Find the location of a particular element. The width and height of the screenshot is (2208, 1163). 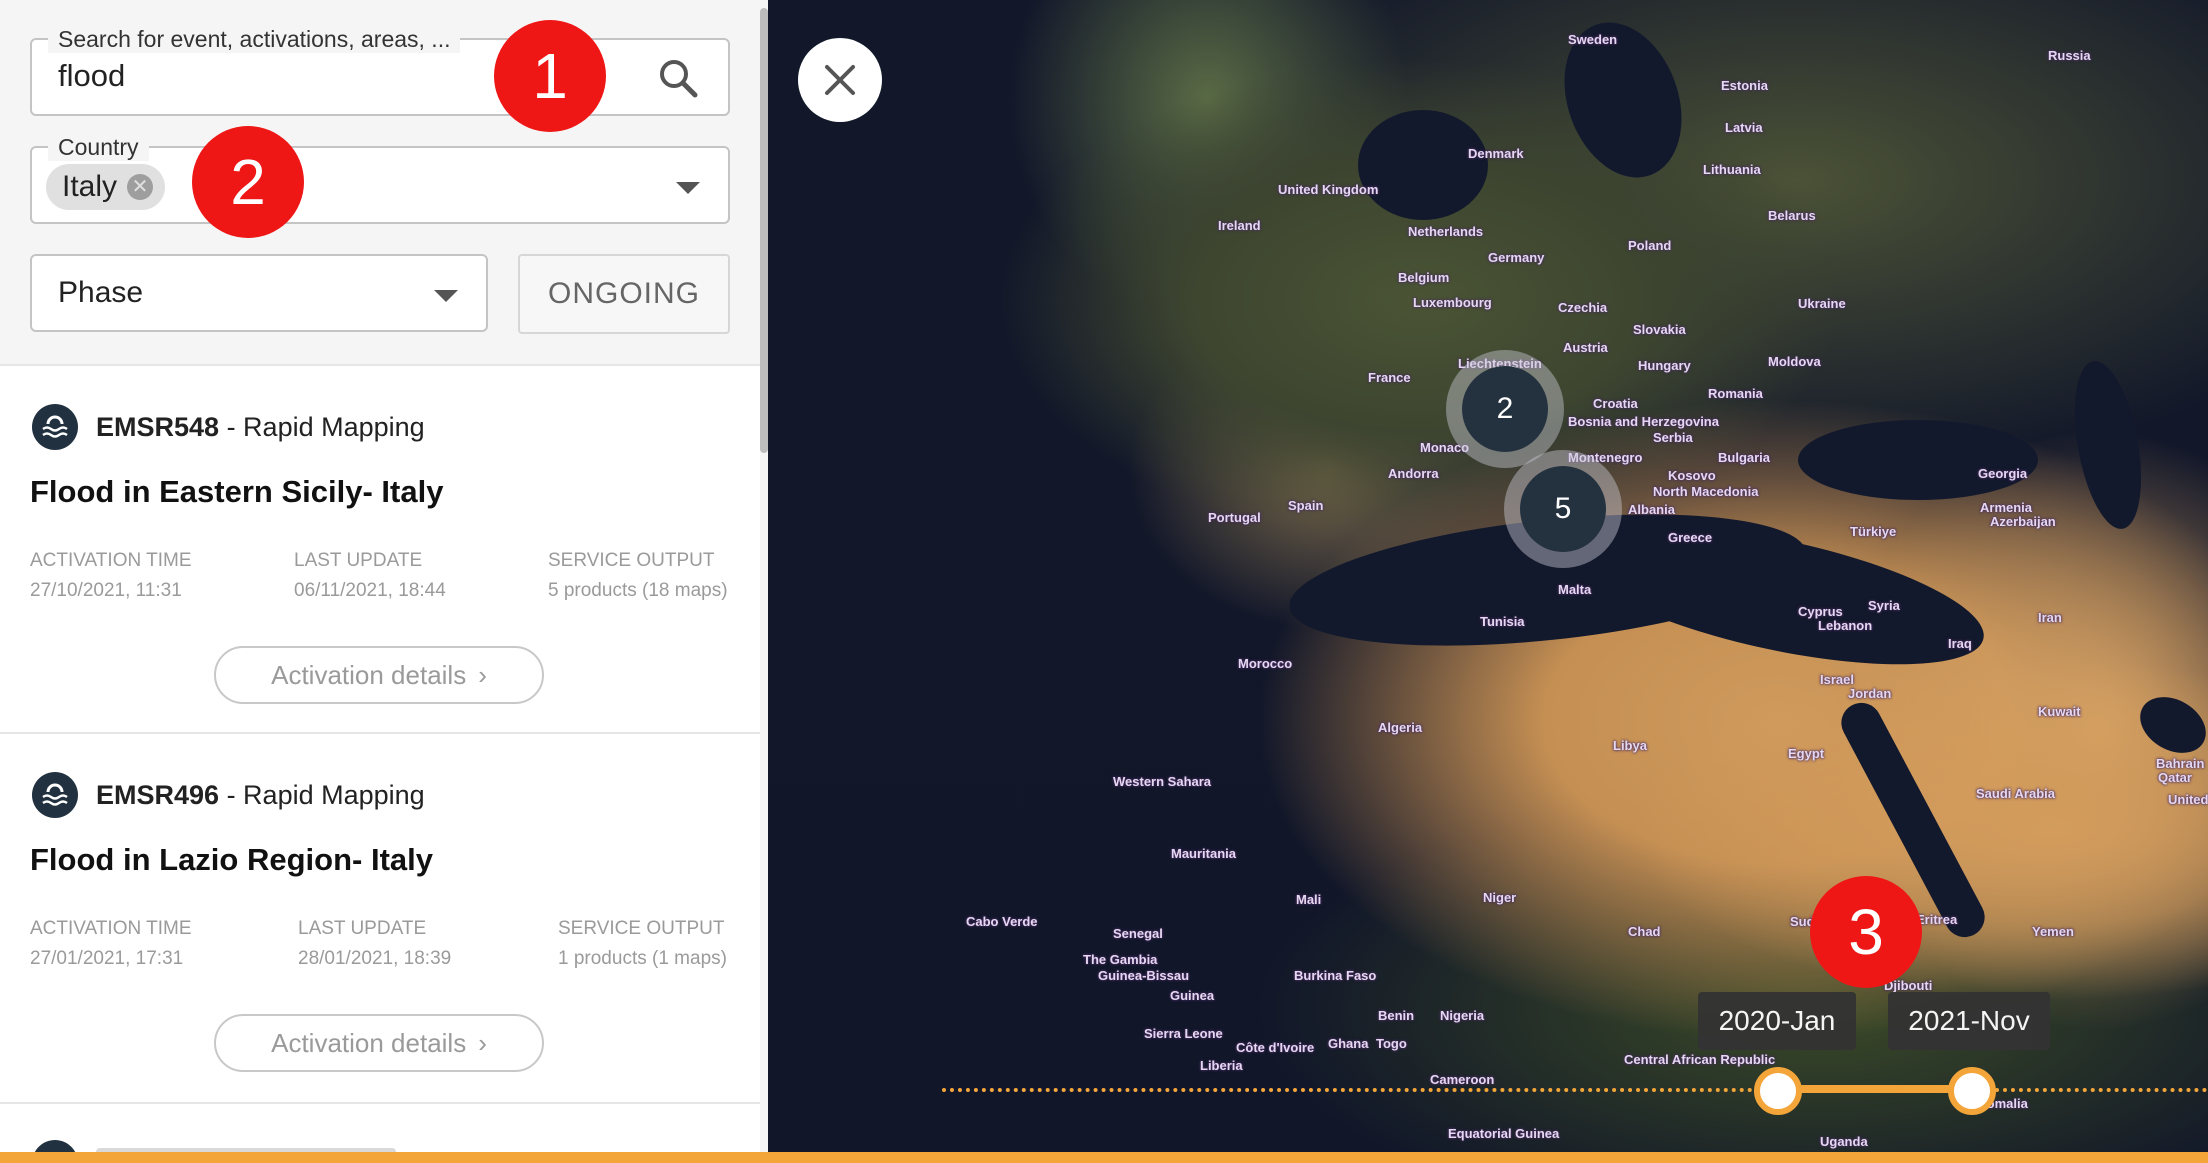

activation-header: EMSR496 - Rapid Mapping is located at coordinates (228, 795).